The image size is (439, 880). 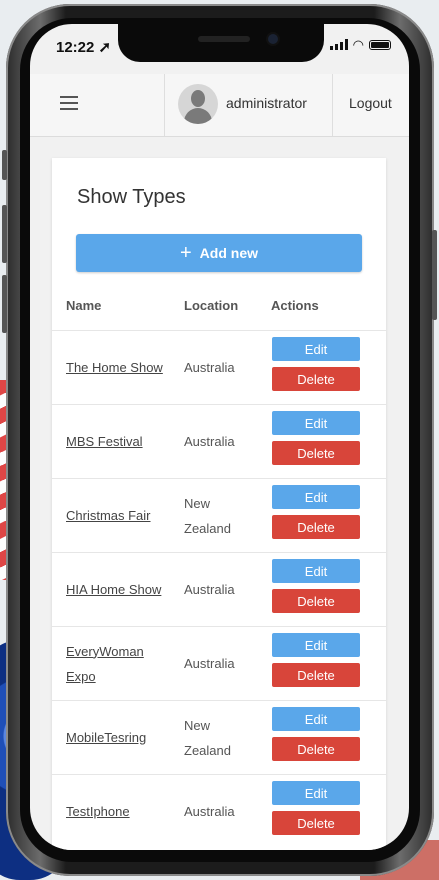 What do you see at coordinates (219, 105) in the screenshot?
I see `app-header: administrator Logout` at bounding box center [219, 105].